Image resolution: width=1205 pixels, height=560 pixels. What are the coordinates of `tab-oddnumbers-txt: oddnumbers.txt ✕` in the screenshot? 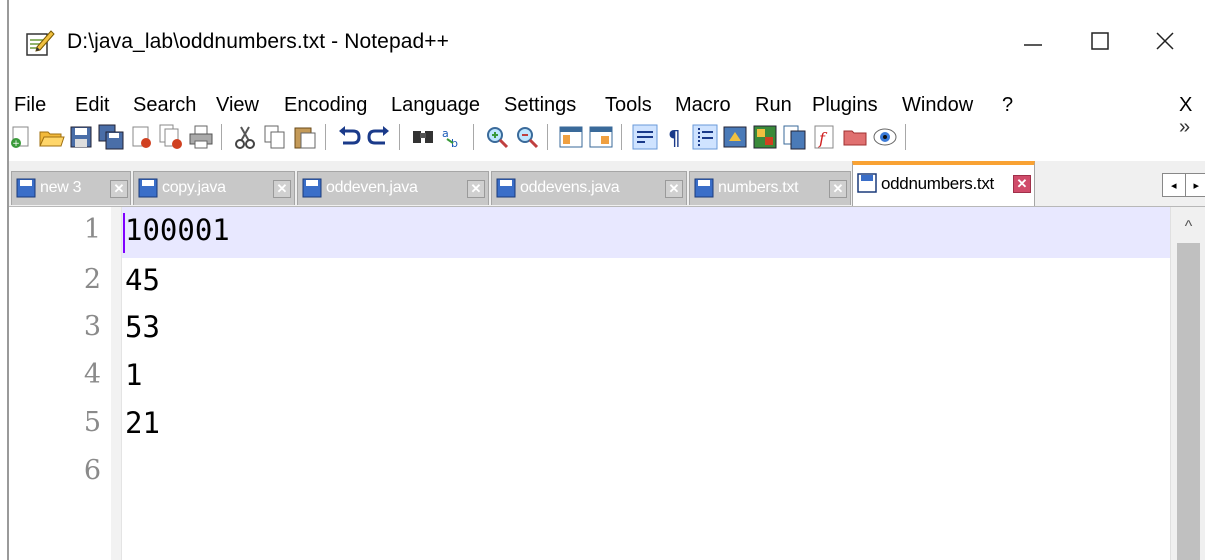 It's located at (943, 183).